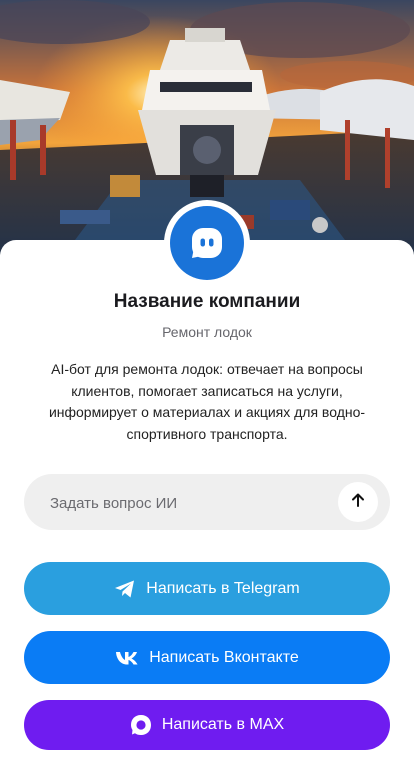  I want to click on telegram-icon, so click(125, 589).